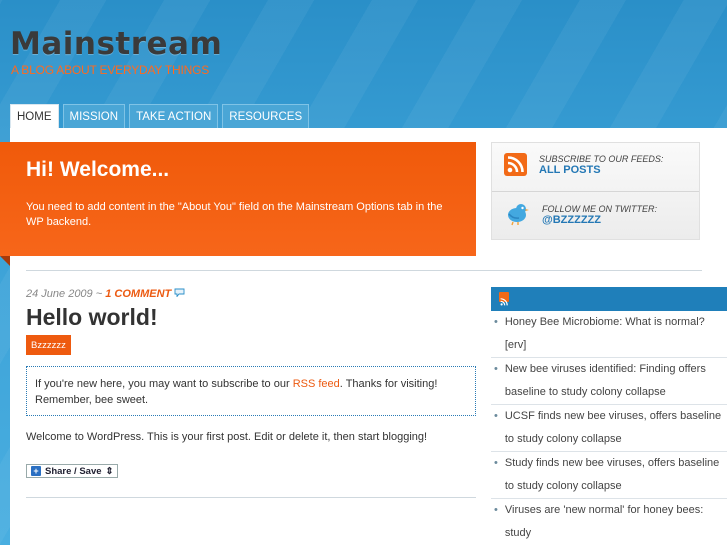 The image size is (727, 545). Describe the element at coordinates (316, 384) in the screenshot. I see `rss-feed-link: RSS feed` at that location.